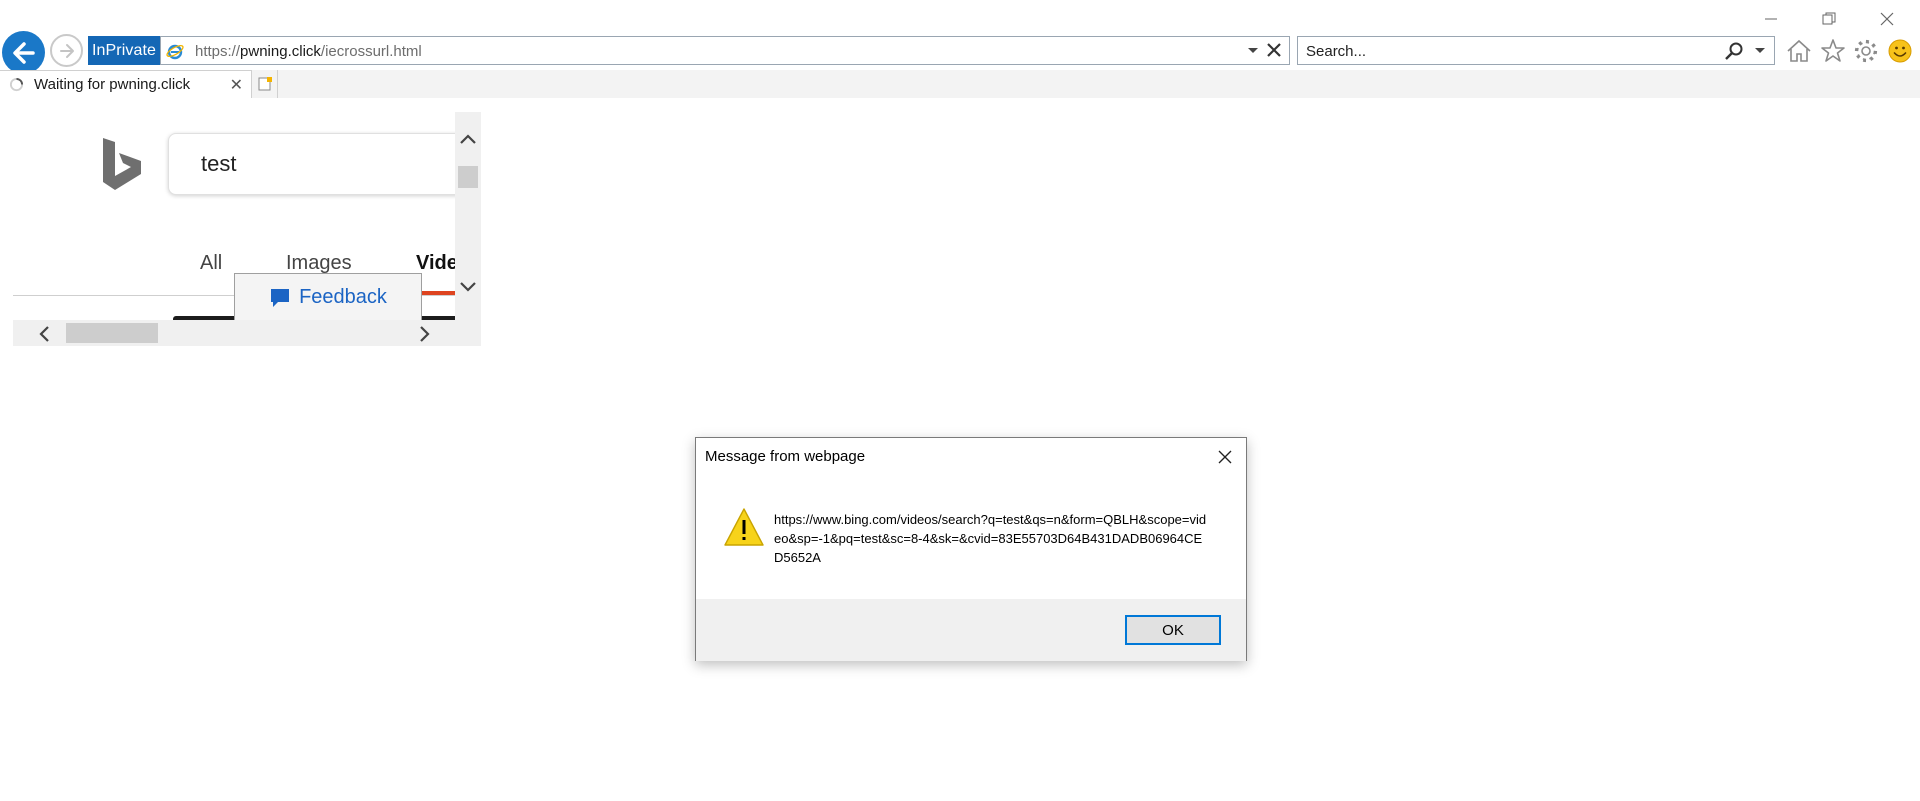  I want to click on tools-button, so click(1866, 51).